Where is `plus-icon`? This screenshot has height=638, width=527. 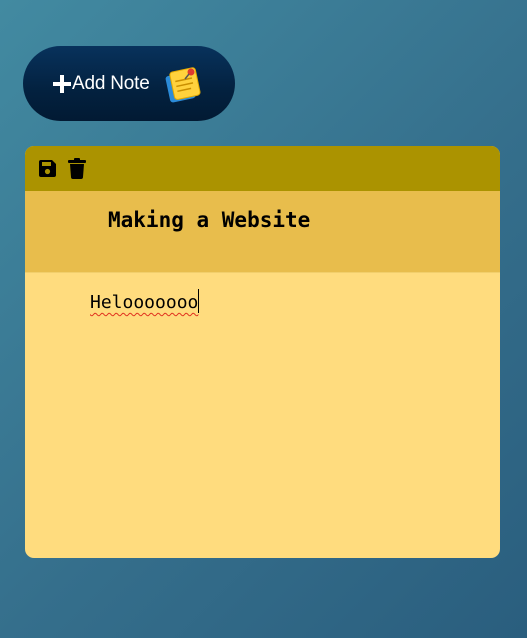 plus-icon is located at coordinates (62, 83).